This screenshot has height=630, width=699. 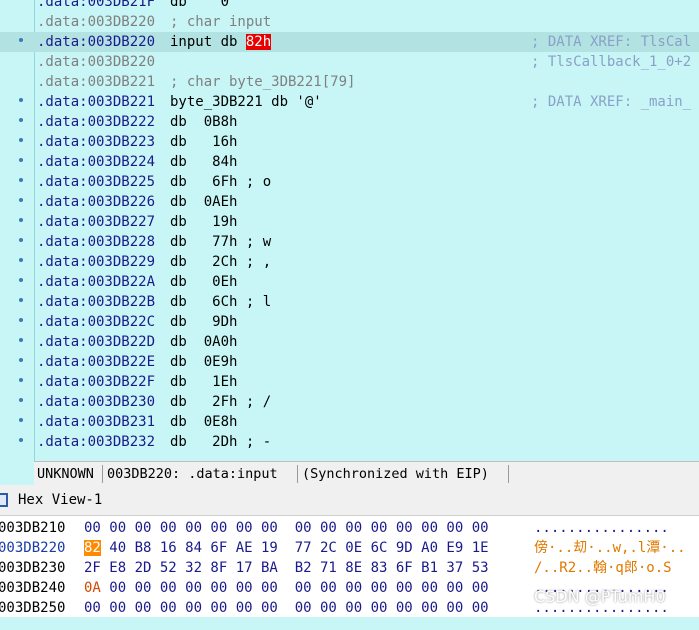 I want to click on disasm-code-text: byte_3DB221 db '@', so click(x=246, y=102).